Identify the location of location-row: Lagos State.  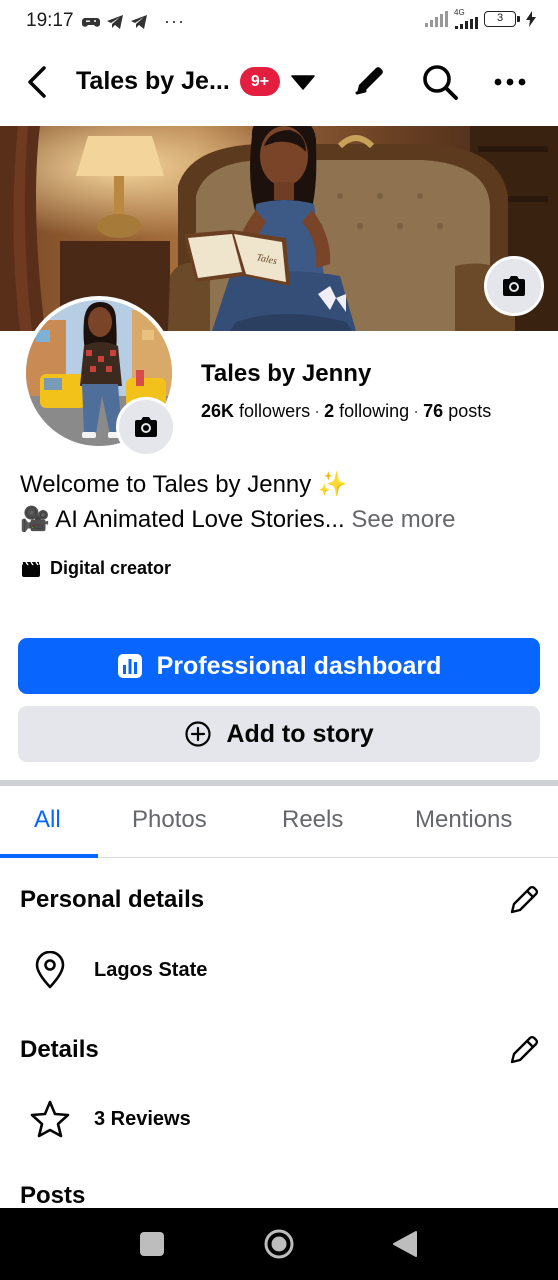
(118, 970).